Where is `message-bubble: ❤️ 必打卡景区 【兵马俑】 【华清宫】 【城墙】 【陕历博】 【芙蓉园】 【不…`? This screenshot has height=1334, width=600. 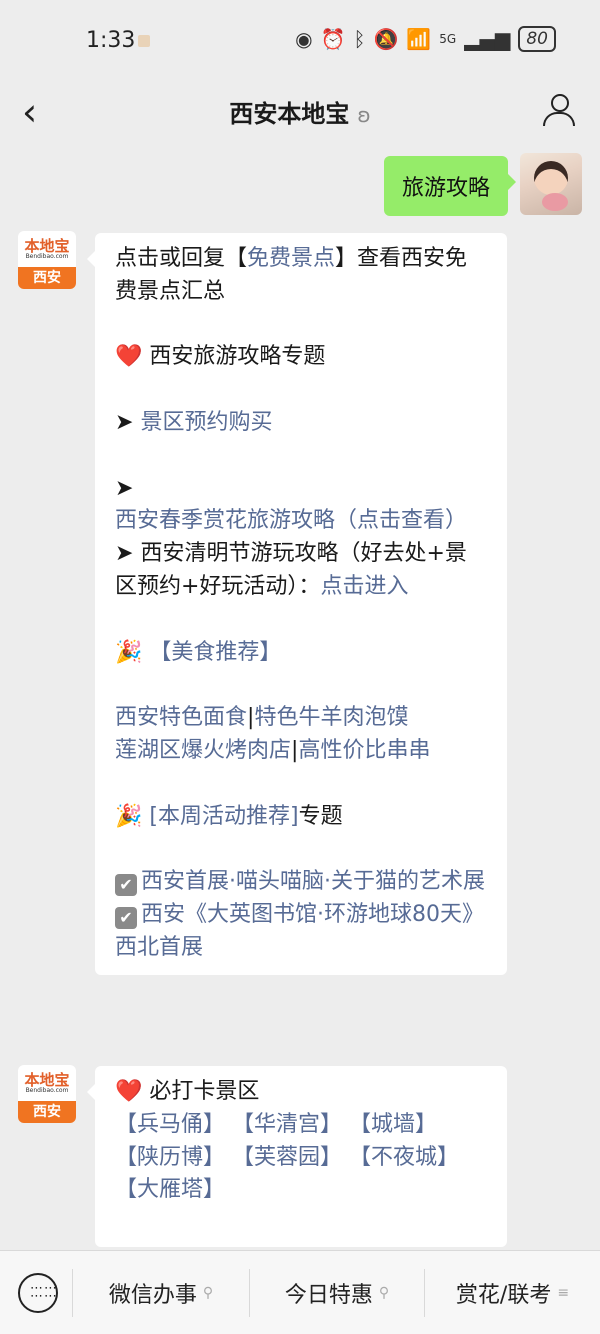
message-bubble: ❤️ 必打卡景区 【兵马俑】 【华清宫】 【城墙】 【陕历博】 【芙蓉园】 【不… is located at coordinates (297, 1157).